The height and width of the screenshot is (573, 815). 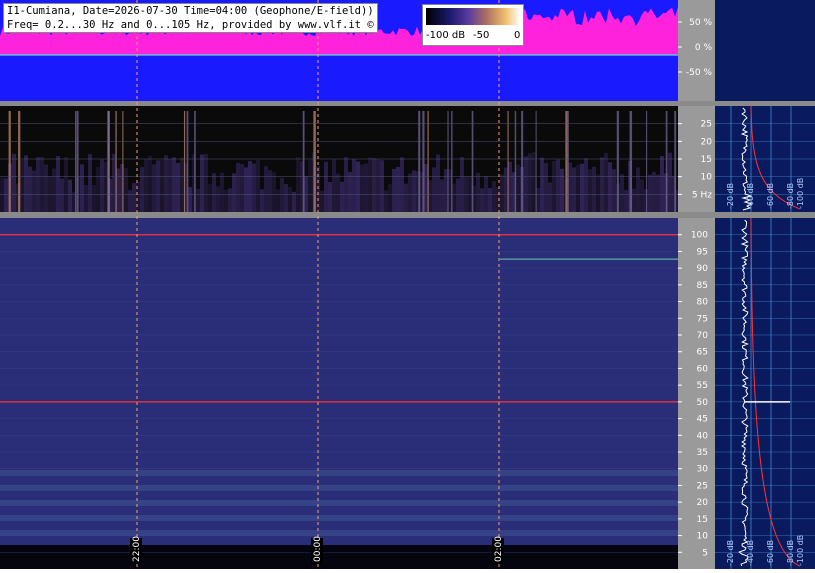 What do you see at coordinates (446, 35) in the screenshot?
I see `colorbar-label-min: -100 dB` at bounding box center [446, 35].